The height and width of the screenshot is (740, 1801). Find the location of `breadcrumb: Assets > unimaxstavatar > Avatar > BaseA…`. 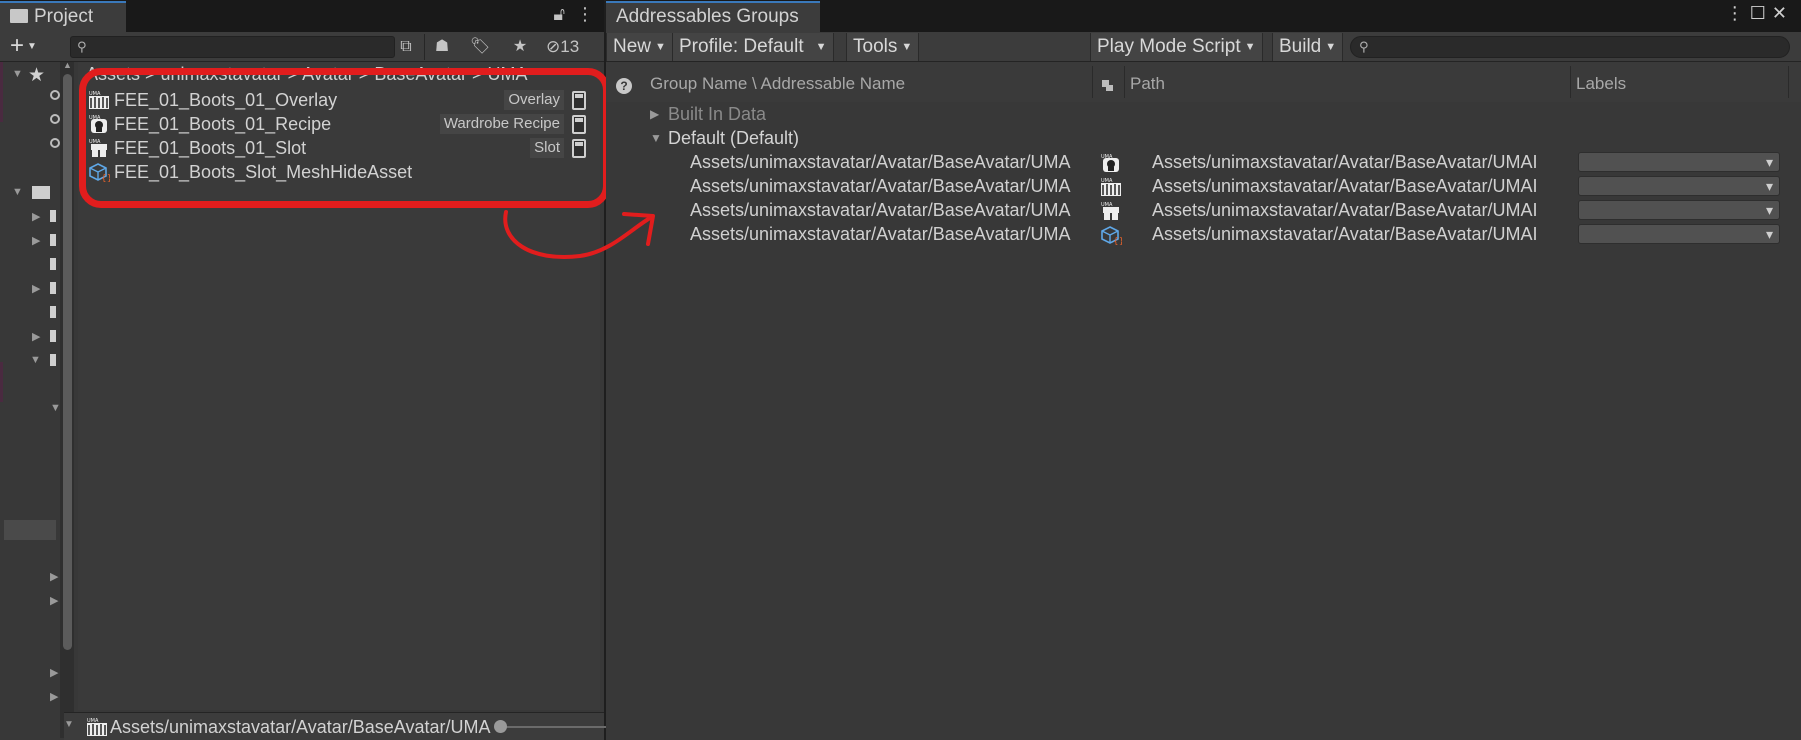

breadcrumb: Assets > unimaxstavatar > Avatar > BaseA… is located at coordinates (307, 74).